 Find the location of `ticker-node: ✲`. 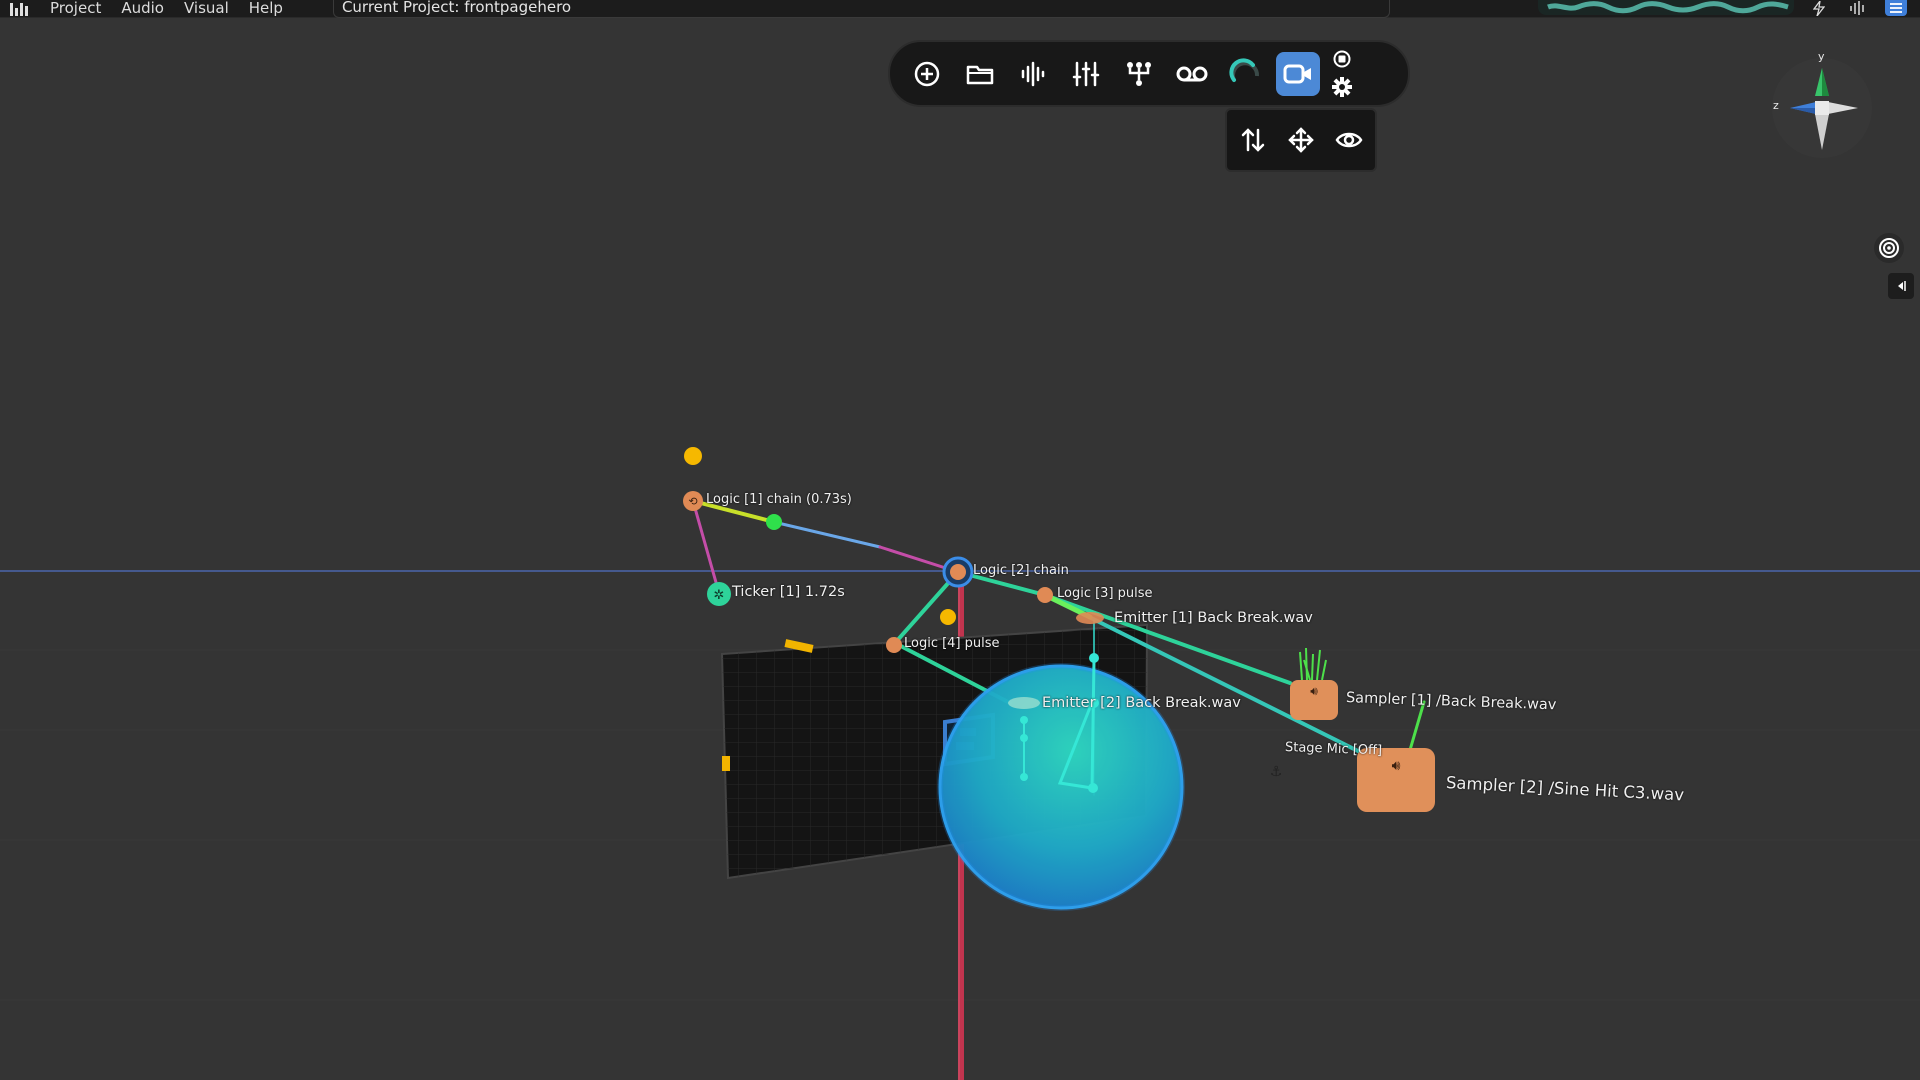

ticker-node: ✲ is located at coordinates (719, 594).